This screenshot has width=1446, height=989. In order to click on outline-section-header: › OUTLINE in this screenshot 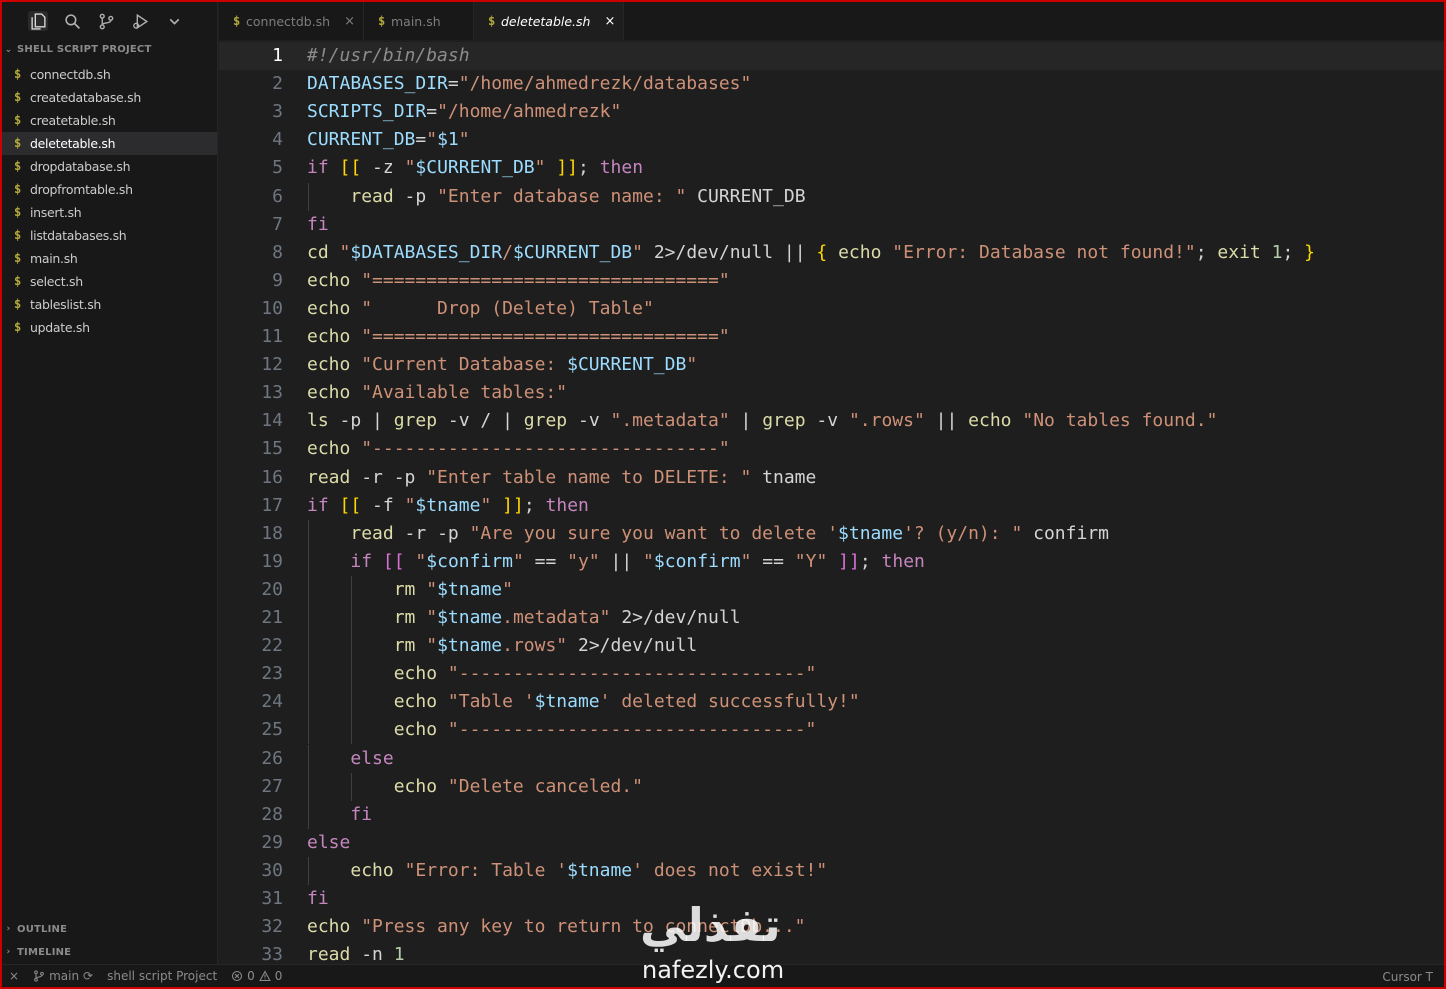, I will do `click(109, 929)`.